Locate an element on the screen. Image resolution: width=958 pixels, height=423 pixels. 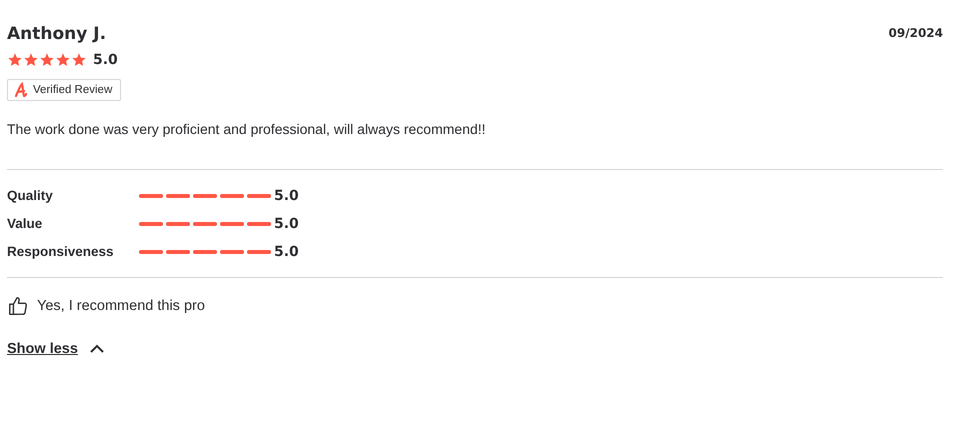
logo-icon is located at coordinates (21, 90).